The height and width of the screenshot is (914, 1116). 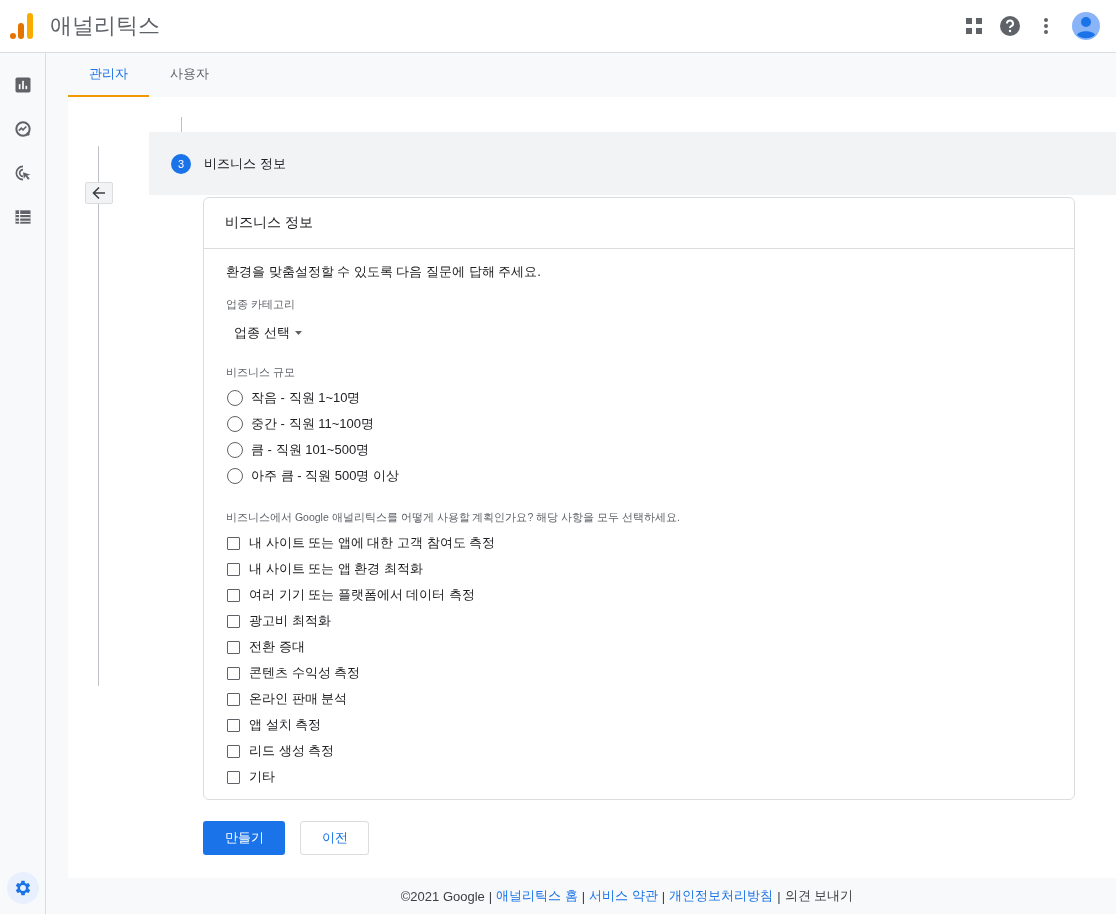 I want to click on checkbox-label: 내 사이트 또는 앱에 대한 고객 참여도 측정, so click(x=372, y=543).